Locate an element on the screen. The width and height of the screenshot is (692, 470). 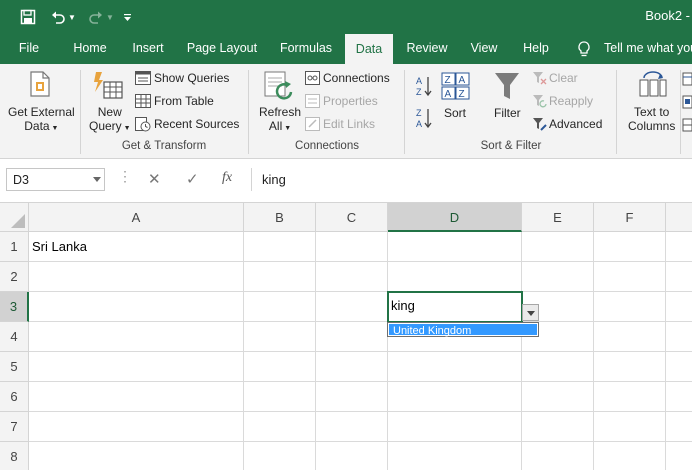
cell-a7 is located at coordinates (136, 427).